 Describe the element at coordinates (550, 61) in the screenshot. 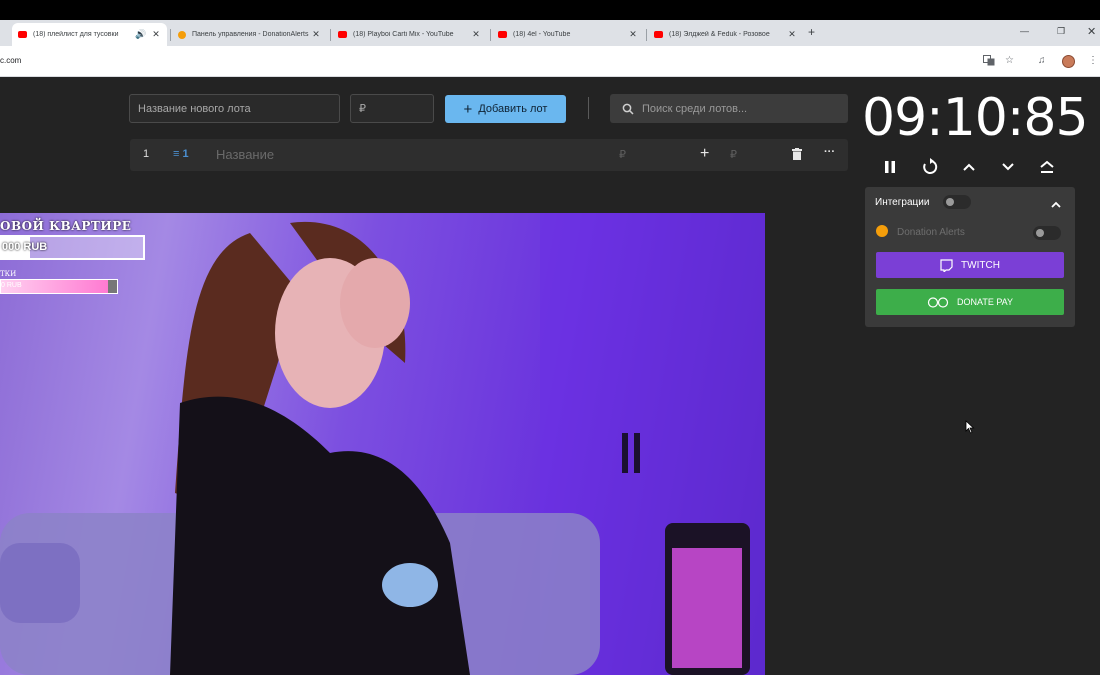

I see `address-bar: c.com ☆ ♫ ⋮` at that location.